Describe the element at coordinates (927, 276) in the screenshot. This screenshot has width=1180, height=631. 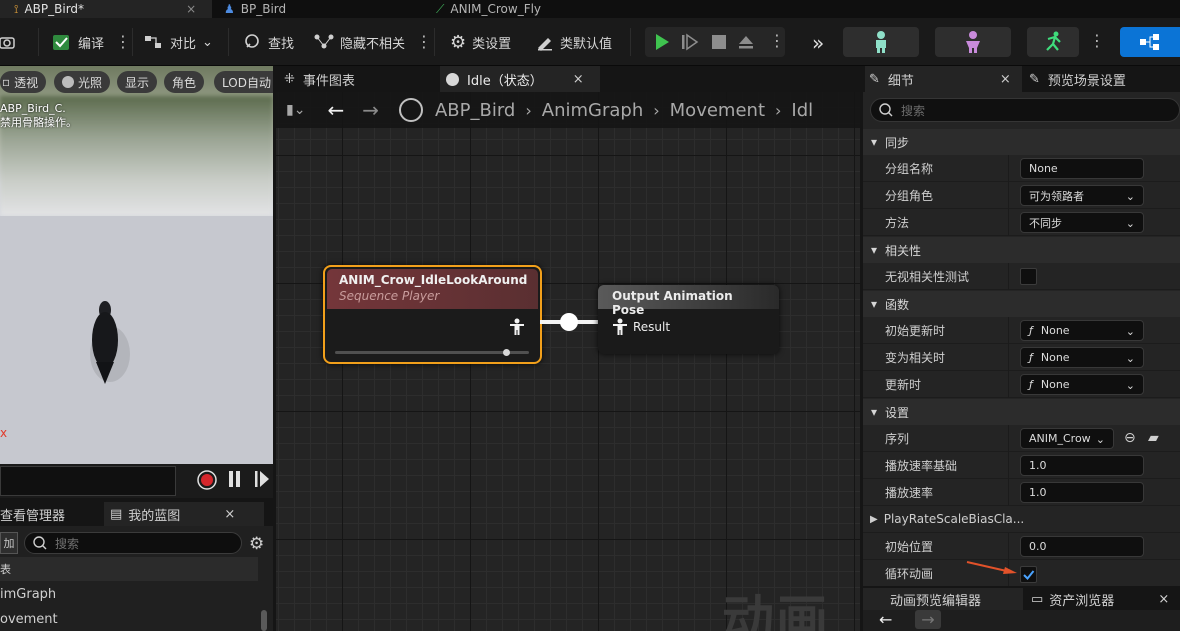
I see `prop-label: 无视相关性测试` at that location.